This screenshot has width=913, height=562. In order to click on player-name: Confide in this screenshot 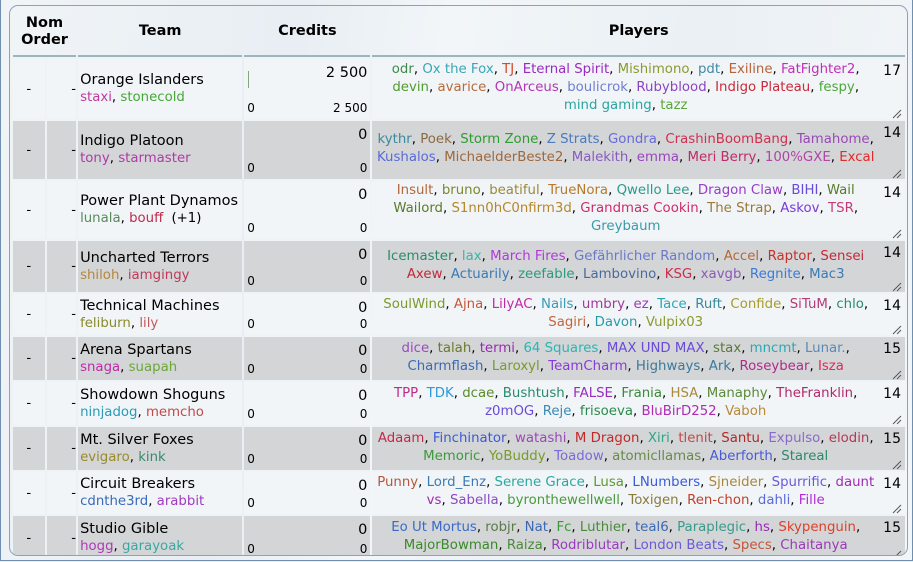, I will do `click(755, 304)`.